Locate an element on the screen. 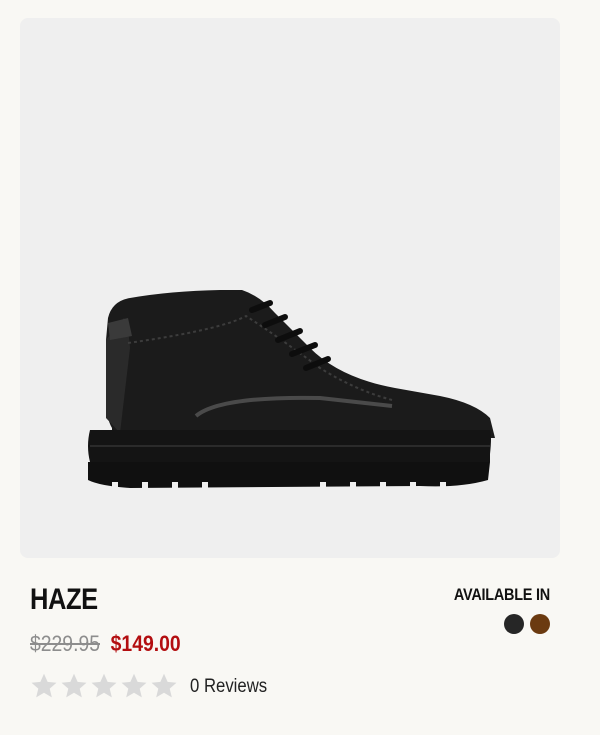 This screenshot has height=735, width=600. color-swatches is located at coordinates (493, 624).